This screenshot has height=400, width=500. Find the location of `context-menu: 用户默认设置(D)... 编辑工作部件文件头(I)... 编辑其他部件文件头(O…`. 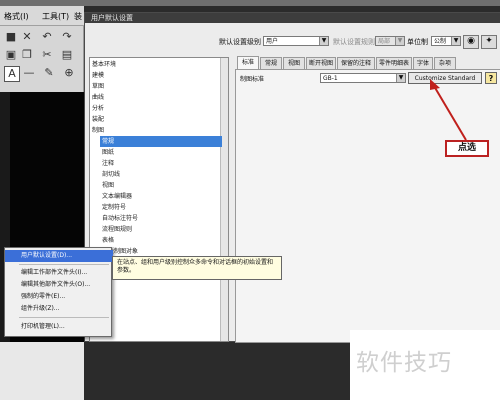

context-menu: 用户默认设置(D)... 编辑工作部件文件头(I)... 编辑其他部件文件头(O… is located at coordinates (58, 292).